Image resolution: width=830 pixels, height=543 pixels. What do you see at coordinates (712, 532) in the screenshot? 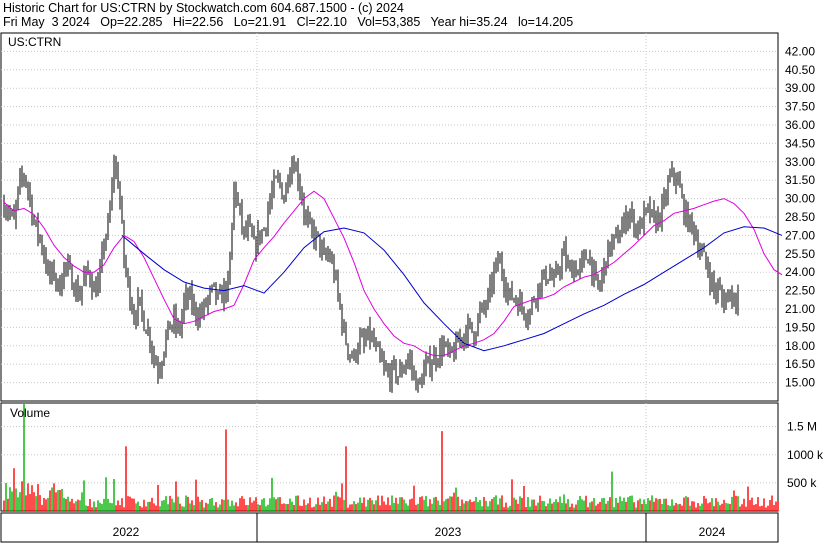
I see `year-label: 2024` at bounding box center [712, 532].